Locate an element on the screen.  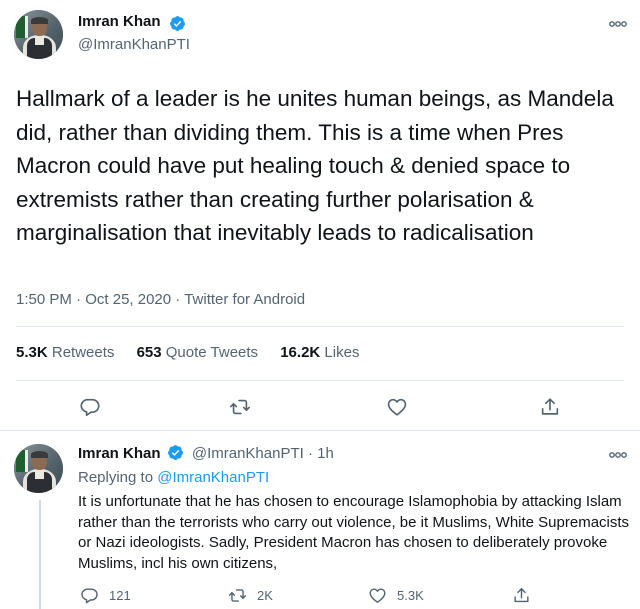
reply-tweet-retweet-button: 2K is located at coordinates (250, 595).